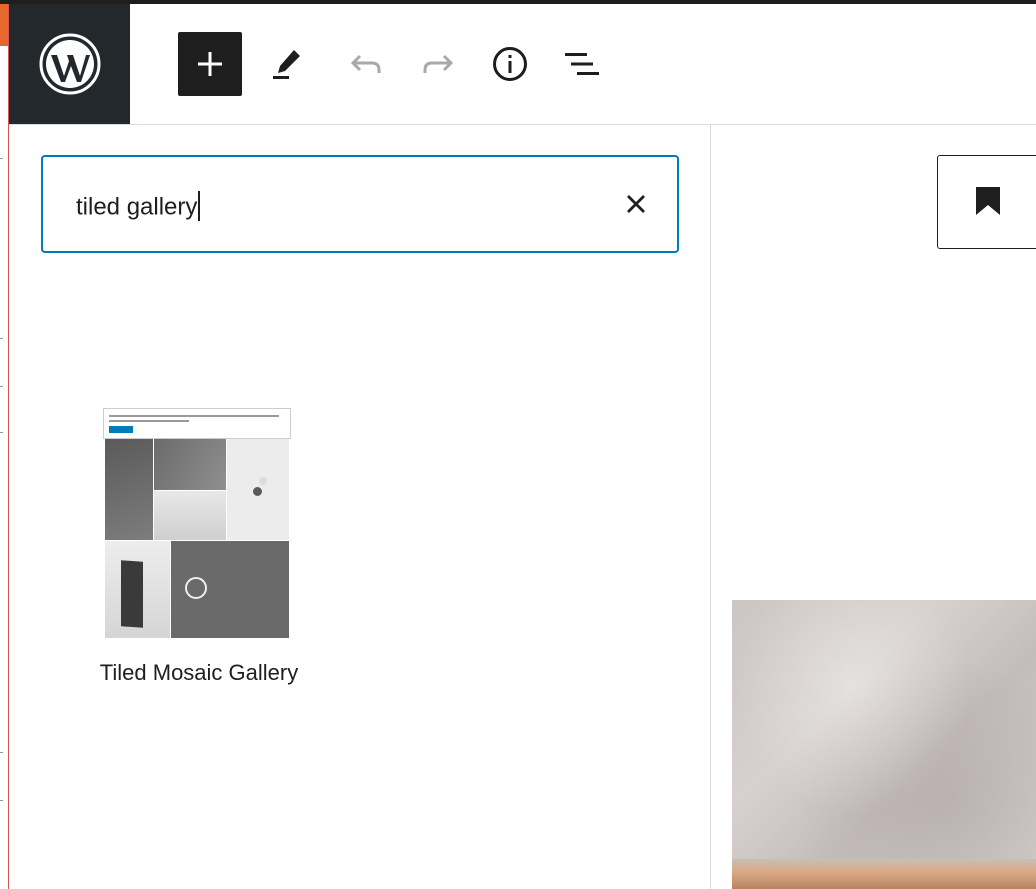  I want to click on wordpress-logo-icon, so click(69, 64).